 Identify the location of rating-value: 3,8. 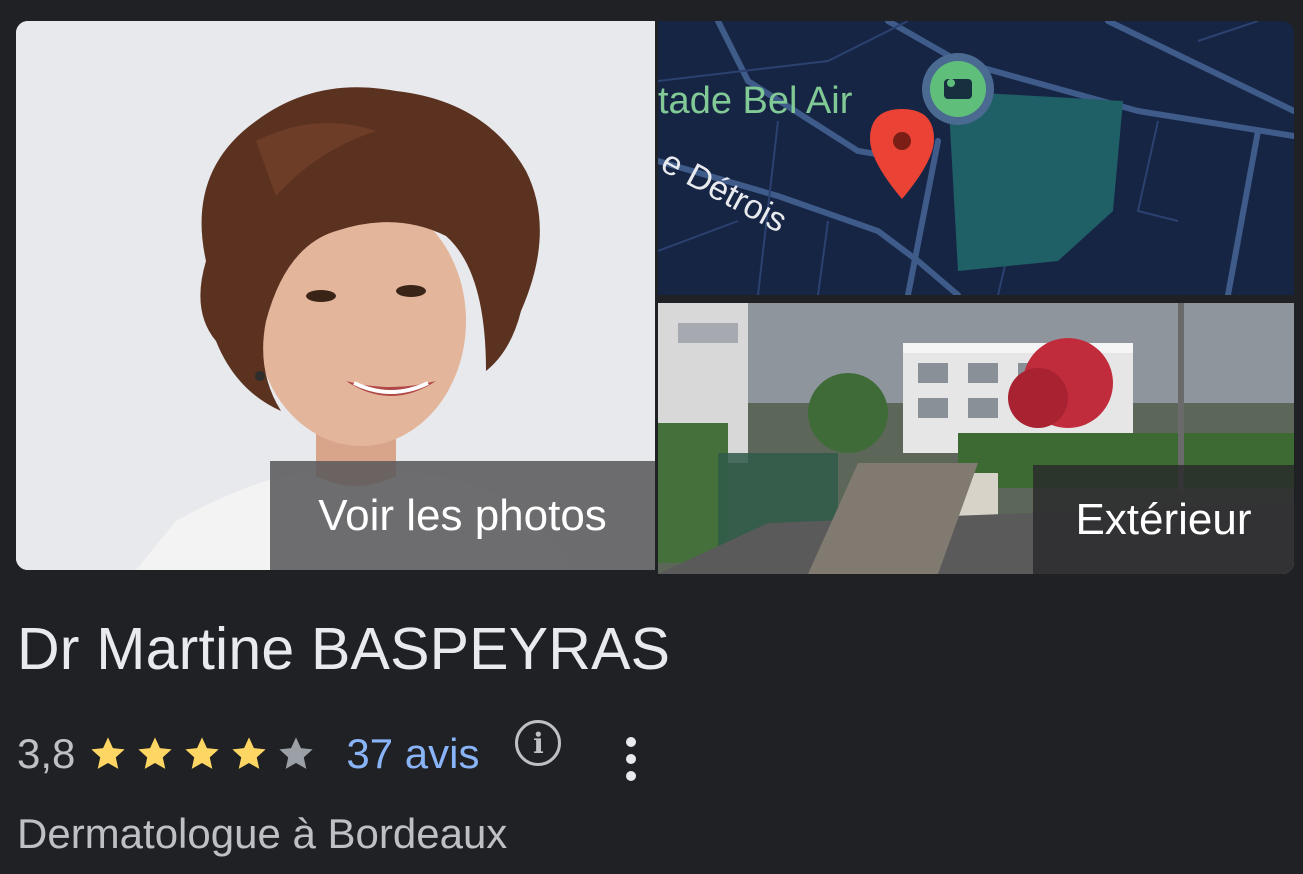
(46, 753).